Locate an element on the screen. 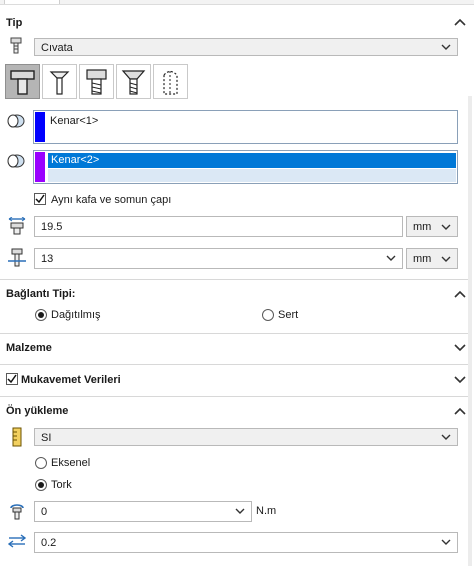  edge2-color-swatch is located at coordinates (40, 167).